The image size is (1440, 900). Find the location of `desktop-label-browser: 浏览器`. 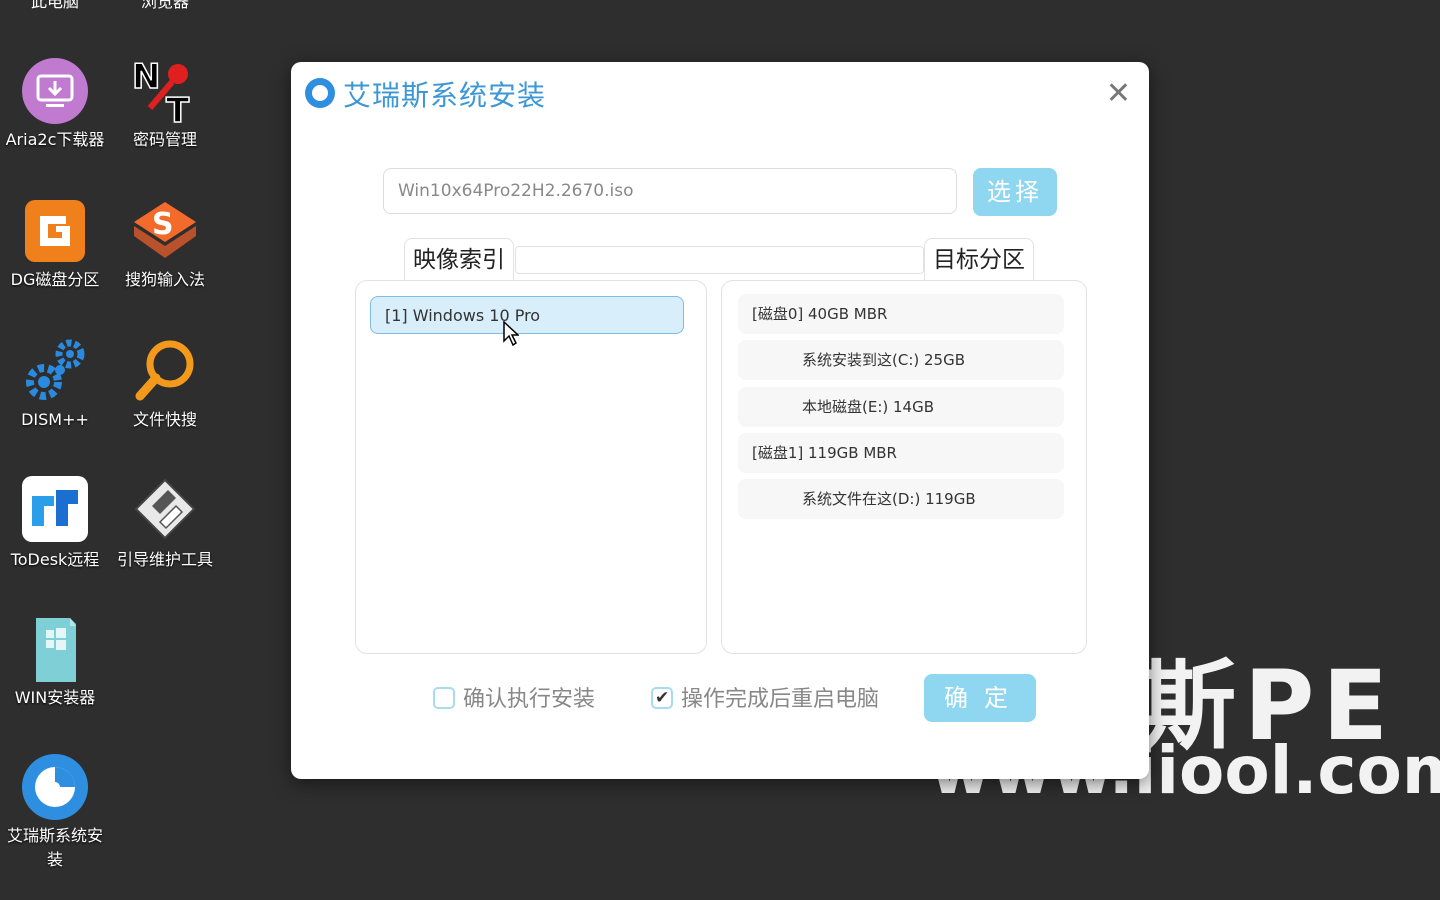

desktop-label-browser: 浏览器 is located at coordinates (165, 6).